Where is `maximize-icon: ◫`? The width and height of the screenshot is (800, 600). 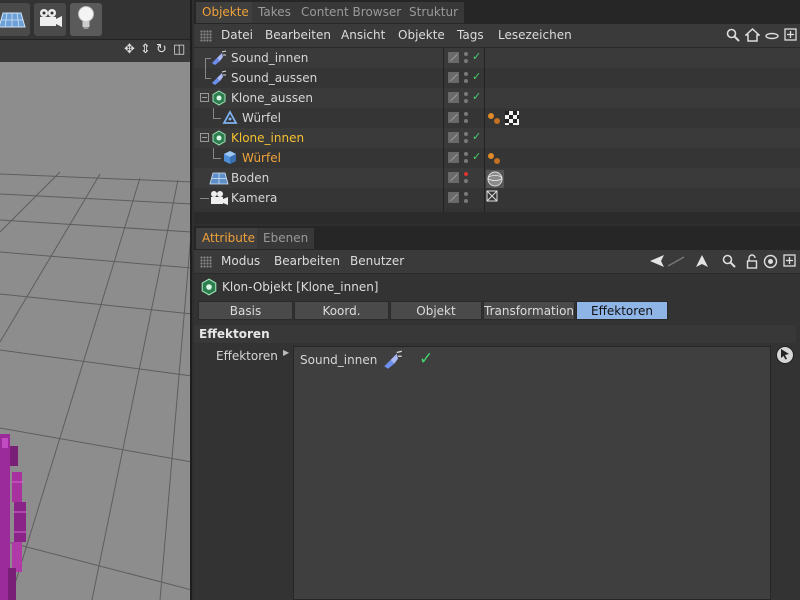 maximize-icon: ◫ is located at coordinates (179, 50).